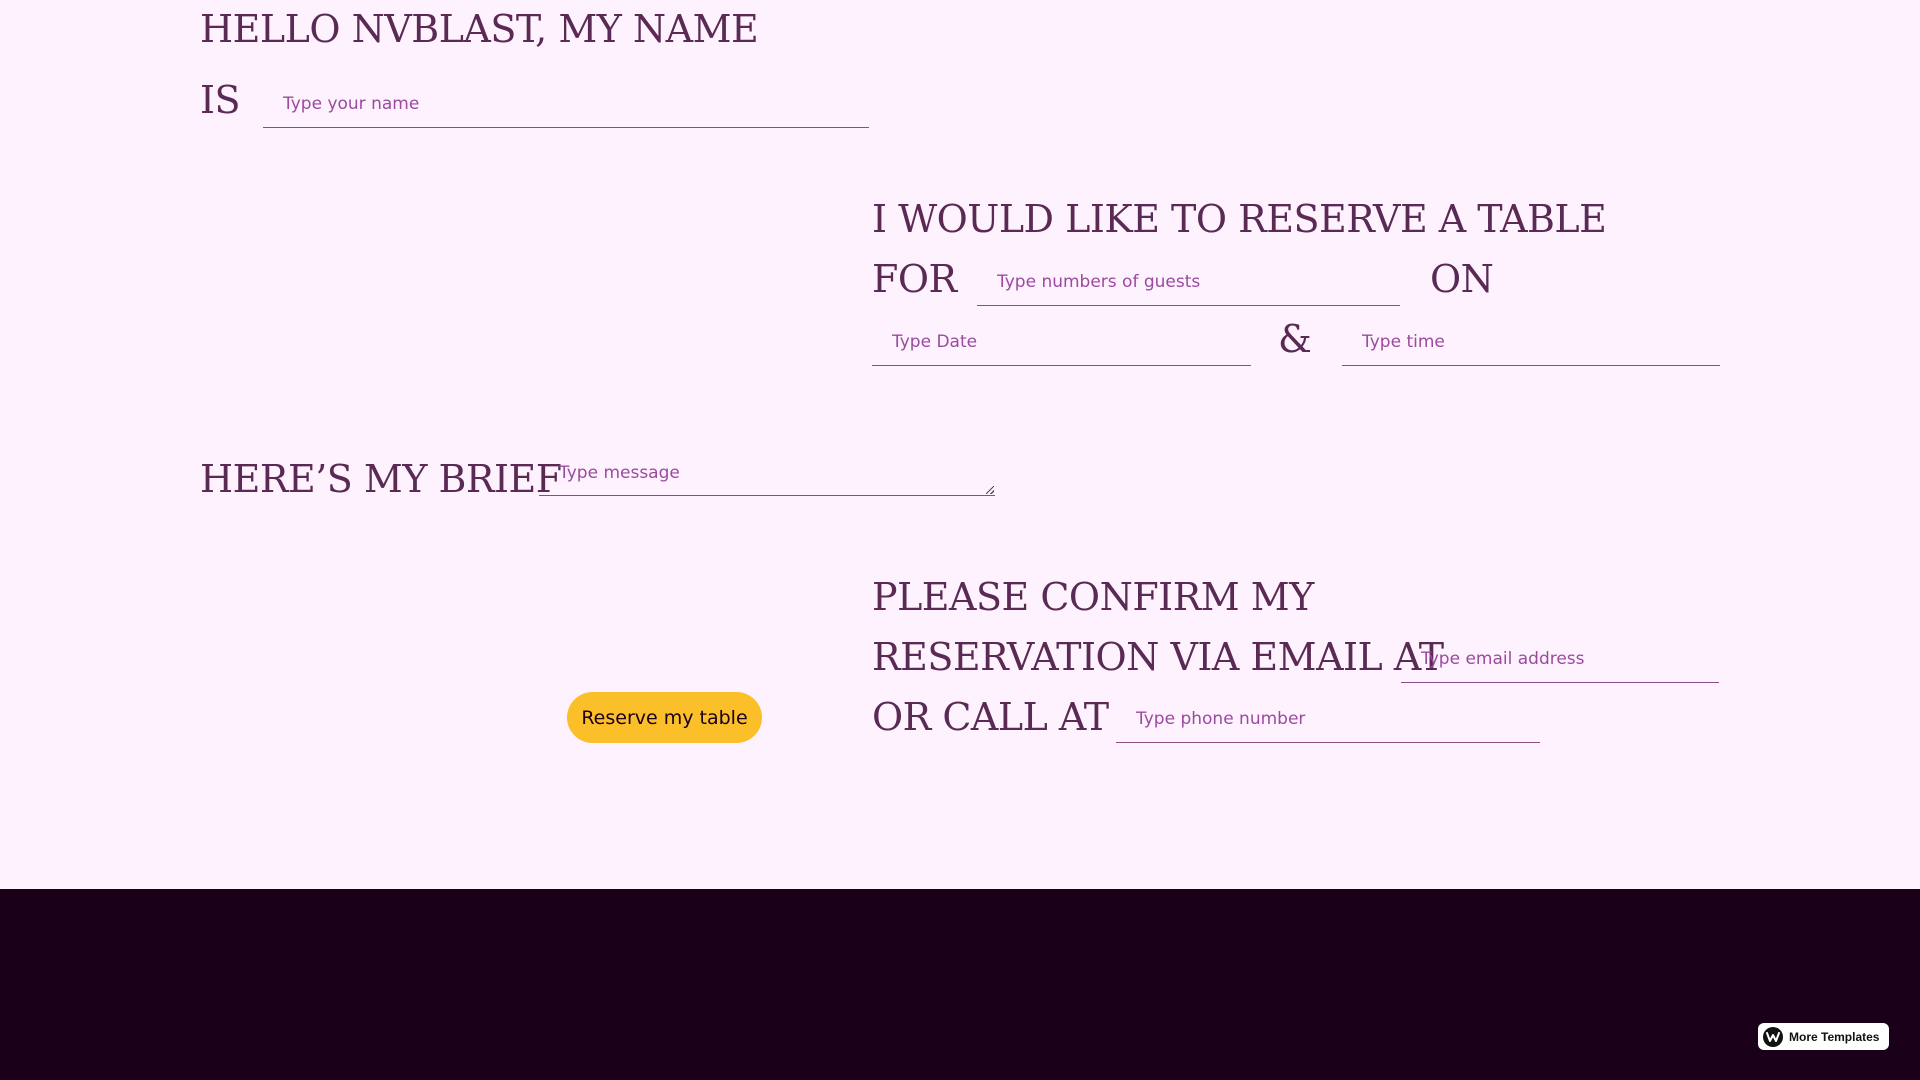 Image resolution: width=1920 pixels, height=1080 pixels. I want to click on on-label: ON, so click(1462, 279).